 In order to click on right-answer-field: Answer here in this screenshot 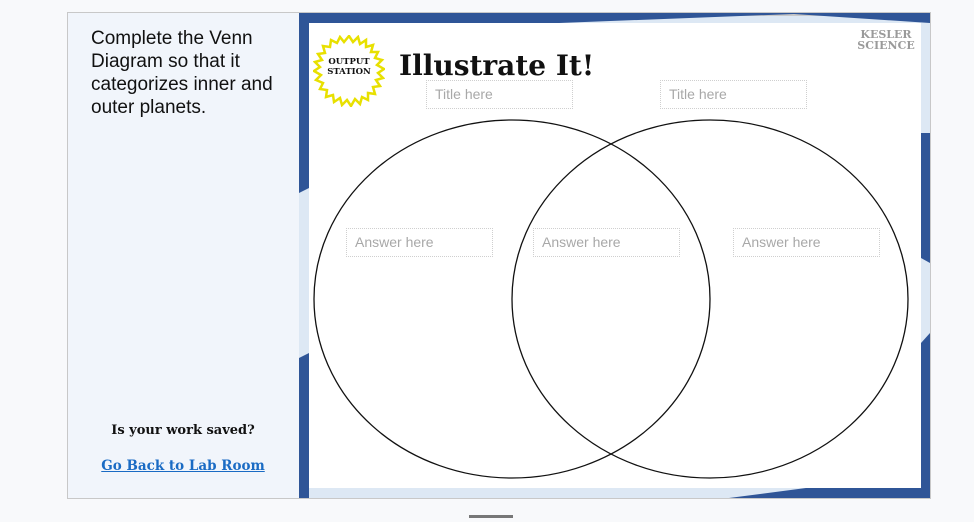, I will do `click(806, 242)`.